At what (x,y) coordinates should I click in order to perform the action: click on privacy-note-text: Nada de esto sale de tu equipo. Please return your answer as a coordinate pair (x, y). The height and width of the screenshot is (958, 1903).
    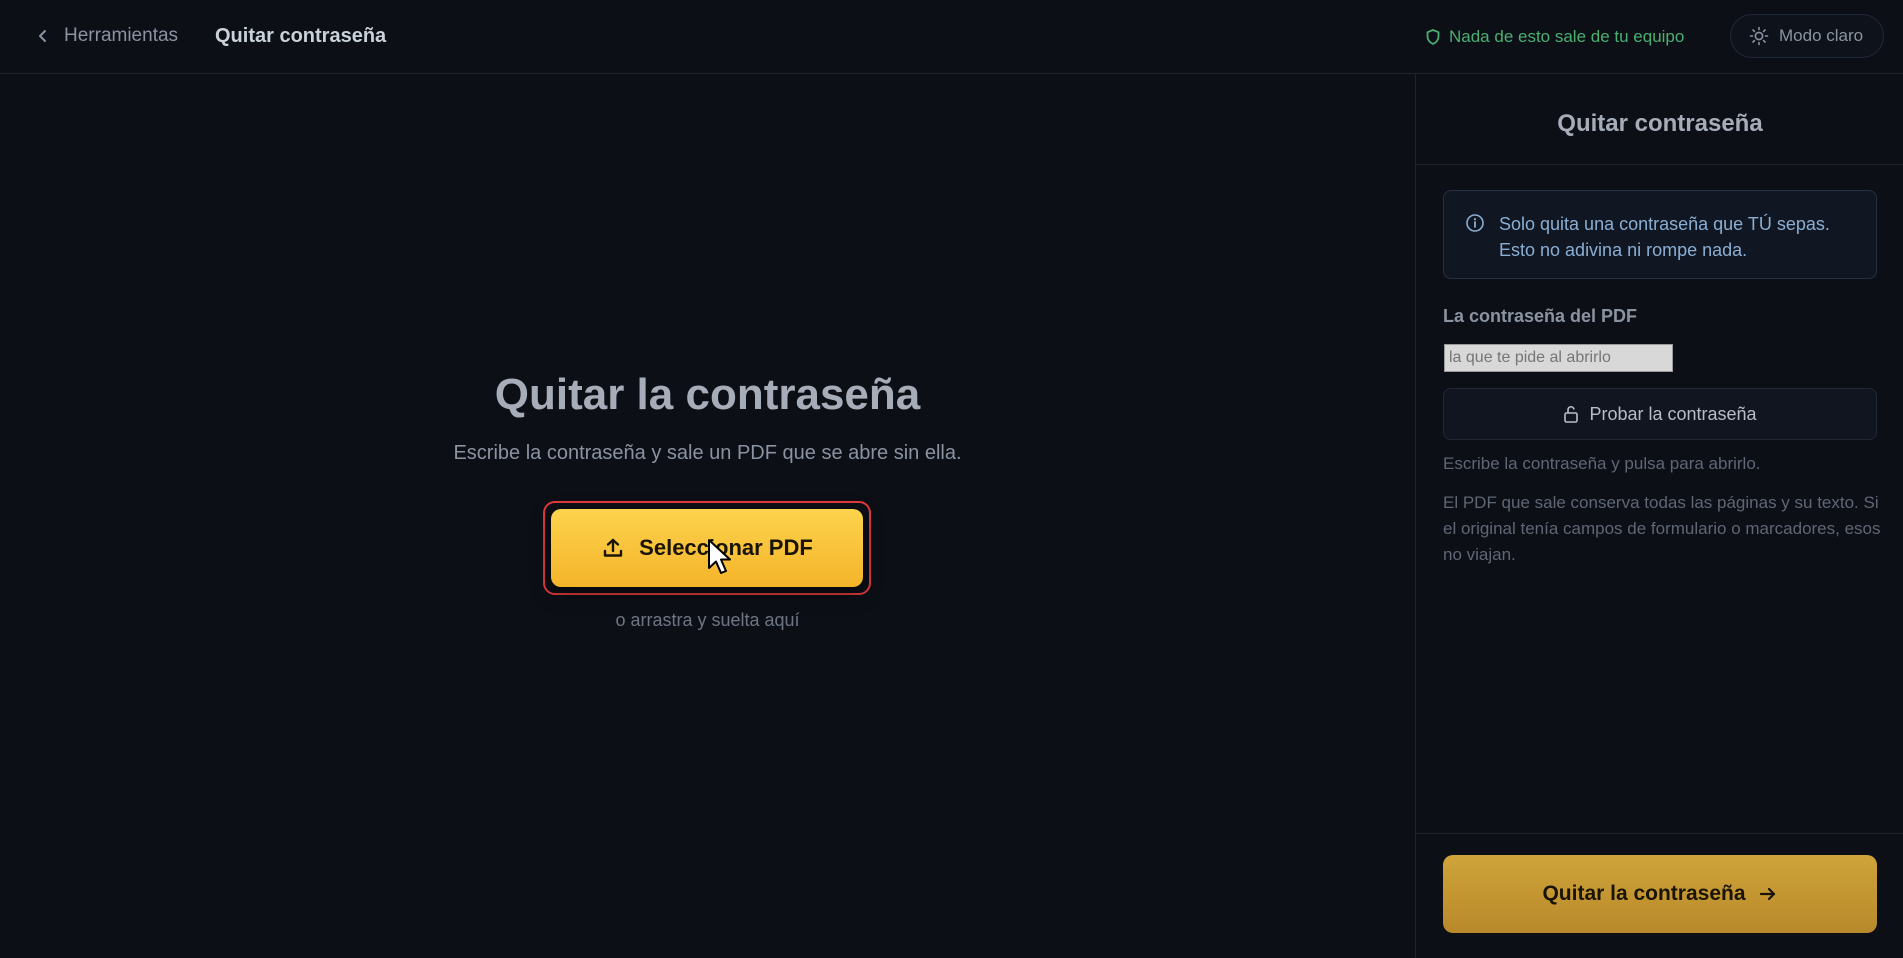
    Looking at the image, I should click on (1567, 36).